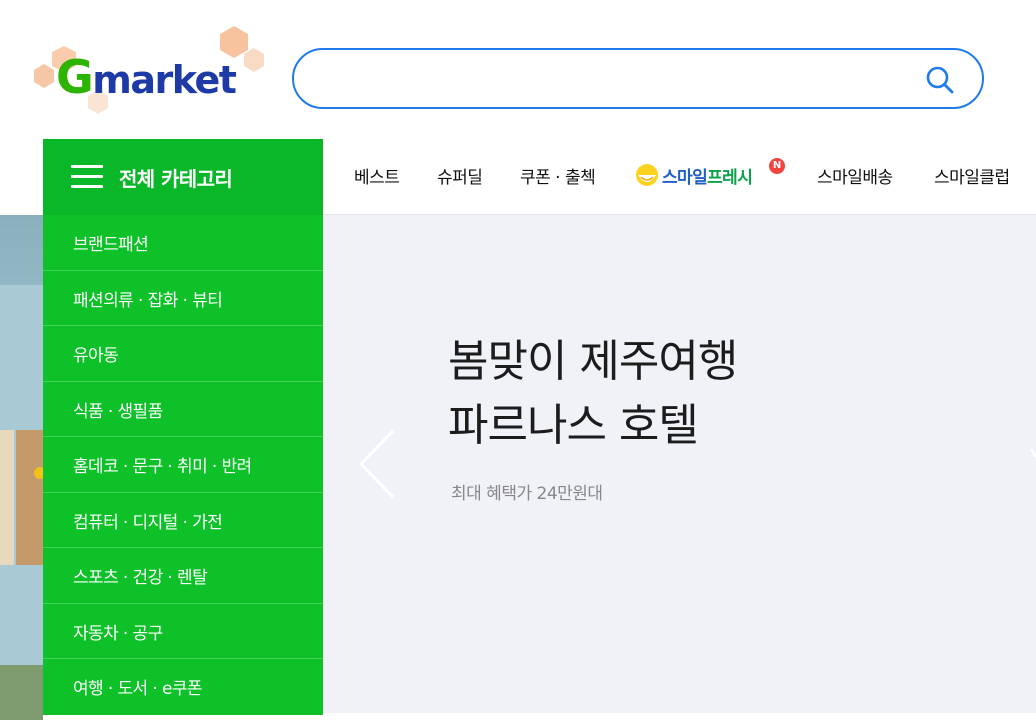 The width and height of the screenshot is (1036, 720). What do you see at coordinates (183, 354) in the screenshot?
I see `category-item-kids: 유아동` at bounding box center [183, 354].